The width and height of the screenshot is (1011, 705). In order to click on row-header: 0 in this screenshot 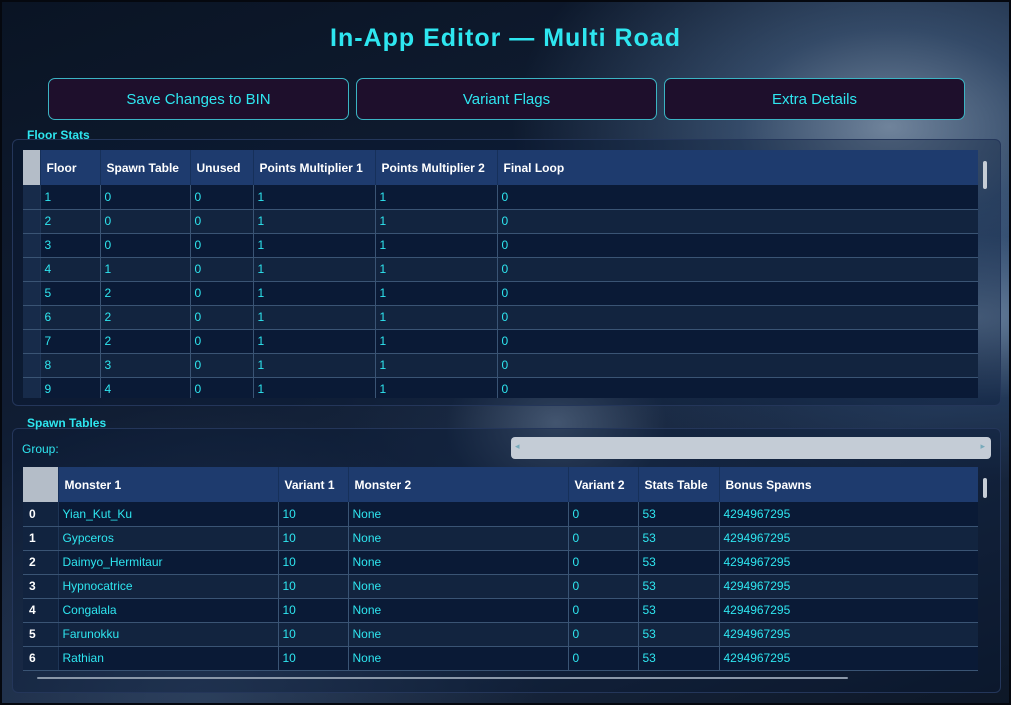, I will do `click(41, 514)`.